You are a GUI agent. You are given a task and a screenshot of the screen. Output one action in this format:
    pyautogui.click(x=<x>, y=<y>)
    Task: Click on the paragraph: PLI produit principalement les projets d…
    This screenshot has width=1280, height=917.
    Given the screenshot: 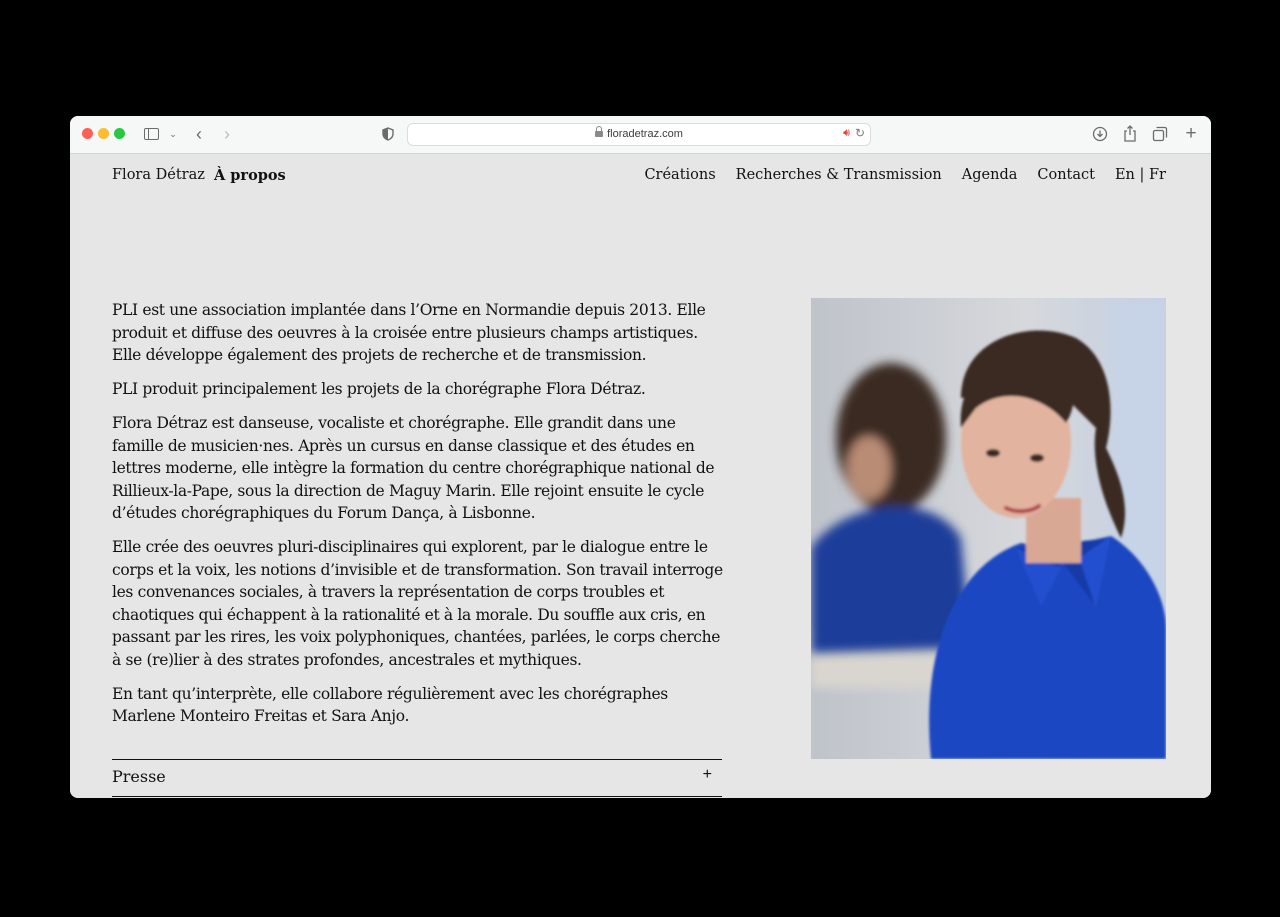 What is the action you would take?
    pyautogui.click(x=379, y=389)
    